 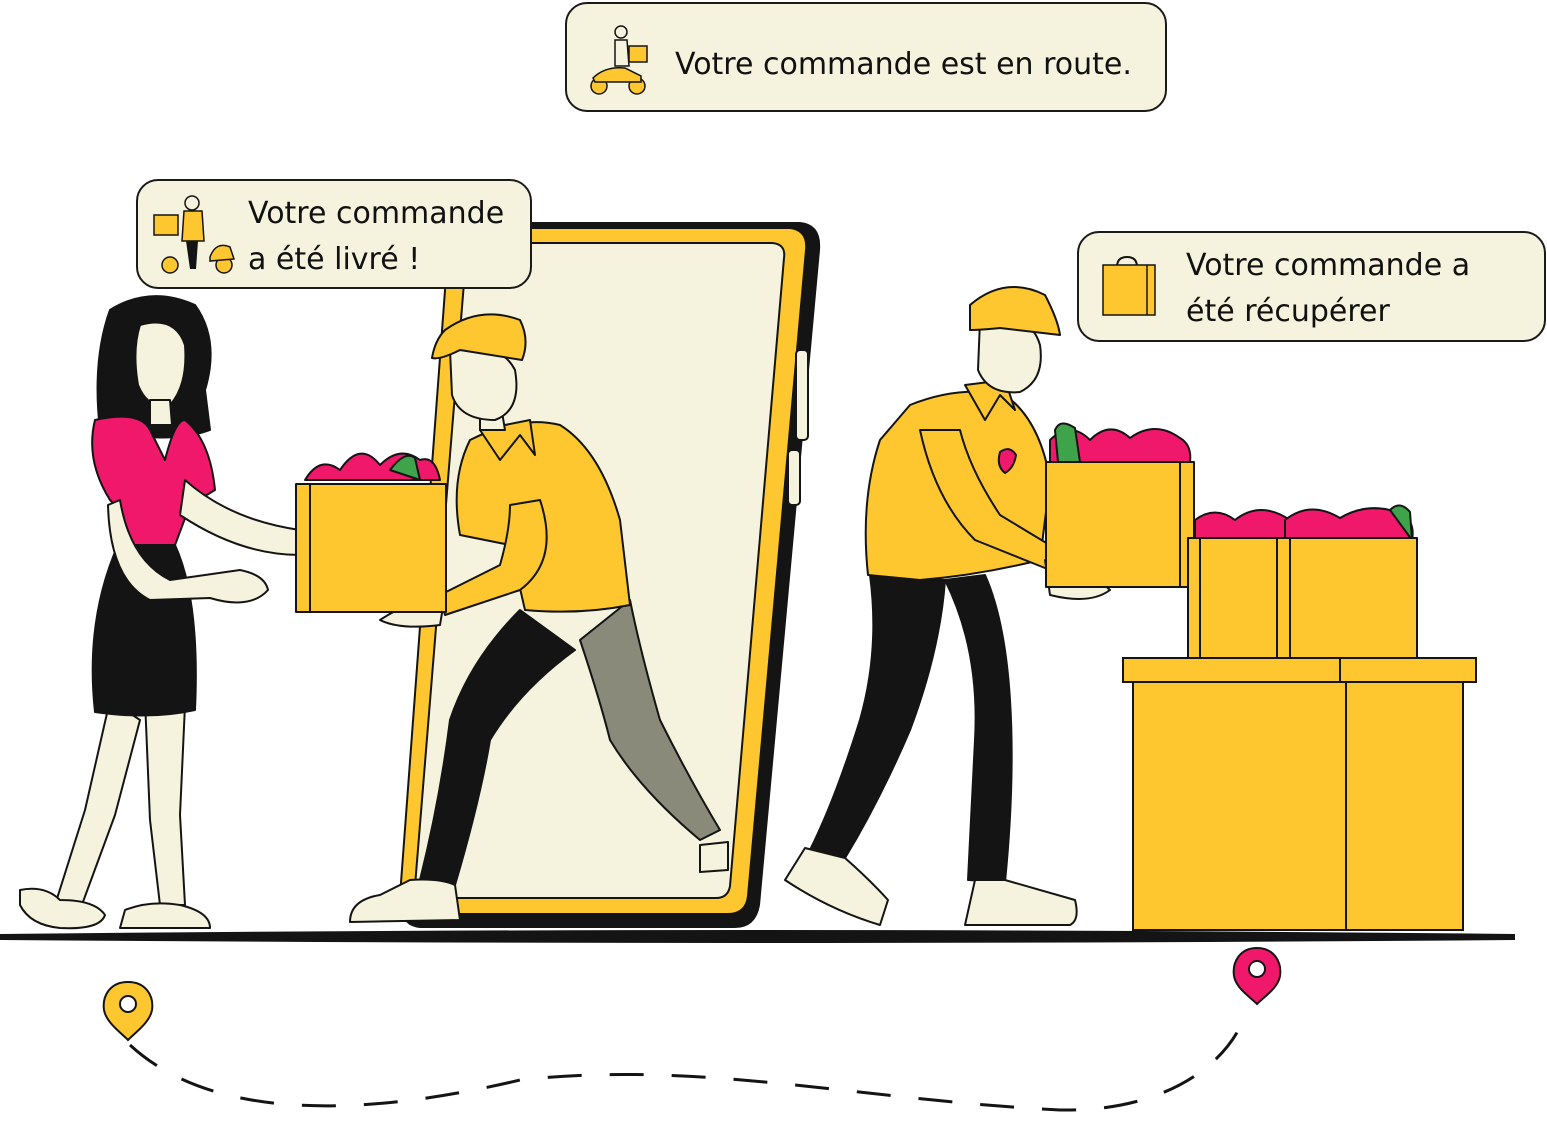 I want to click on ground-line, so click(x=757, y=936).